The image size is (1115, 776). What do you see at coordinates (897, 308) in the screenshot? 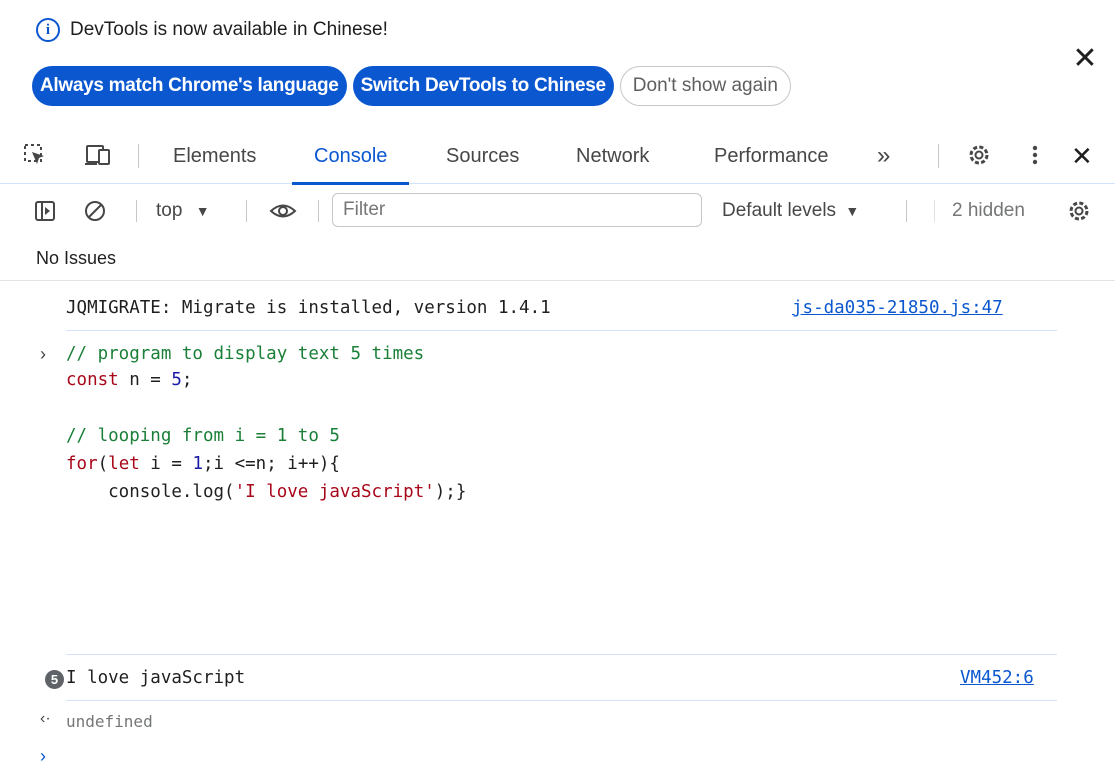
I see `migrate-source-link: js-da035-21850.js:47` at bounding box center [897, 308].